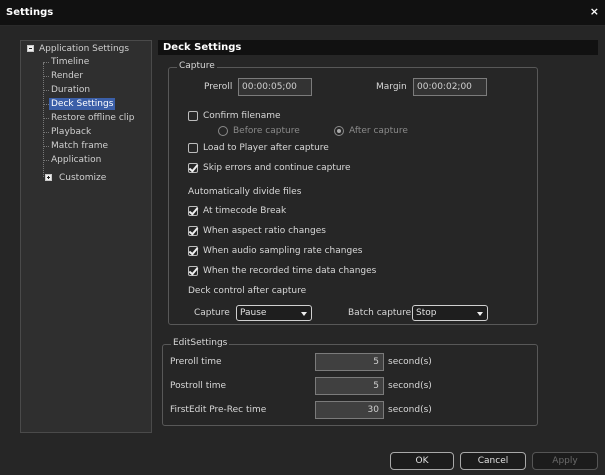 Image resolution: width=605 pixels, height=475 pixels. What do you see at coordinates (274, 313) in the screenshot?
I see `capture-mode-select: Pause` at bounding box center [274, 313].